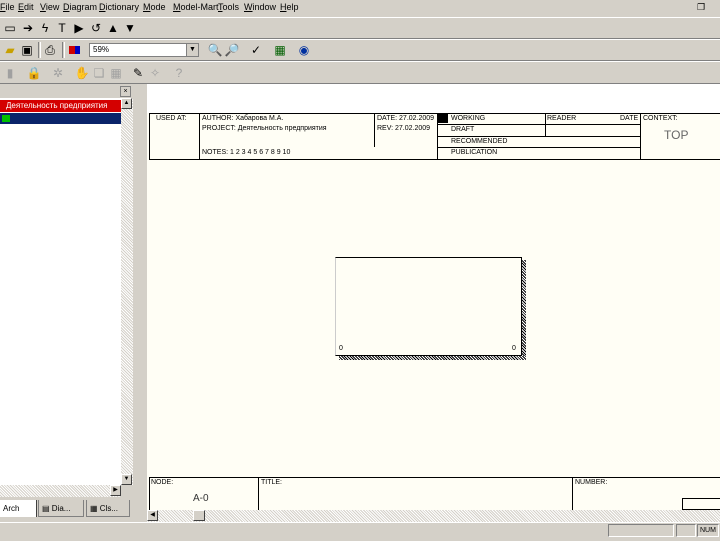  Describe the element at coordinates (79, 28) in the screenshot. I see `play-icon: ▶` at that location.